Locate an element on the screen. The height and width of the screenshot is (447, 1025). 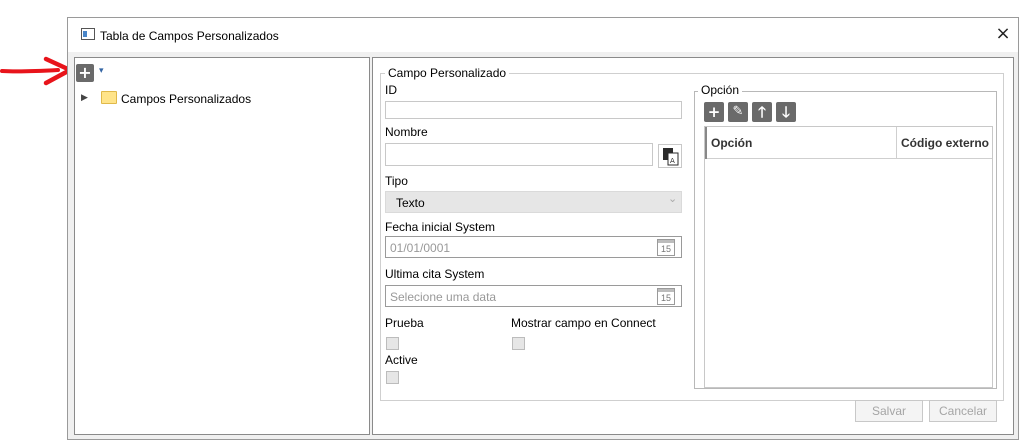
expander-icon: ▶ is located at coordinates (84, 97).